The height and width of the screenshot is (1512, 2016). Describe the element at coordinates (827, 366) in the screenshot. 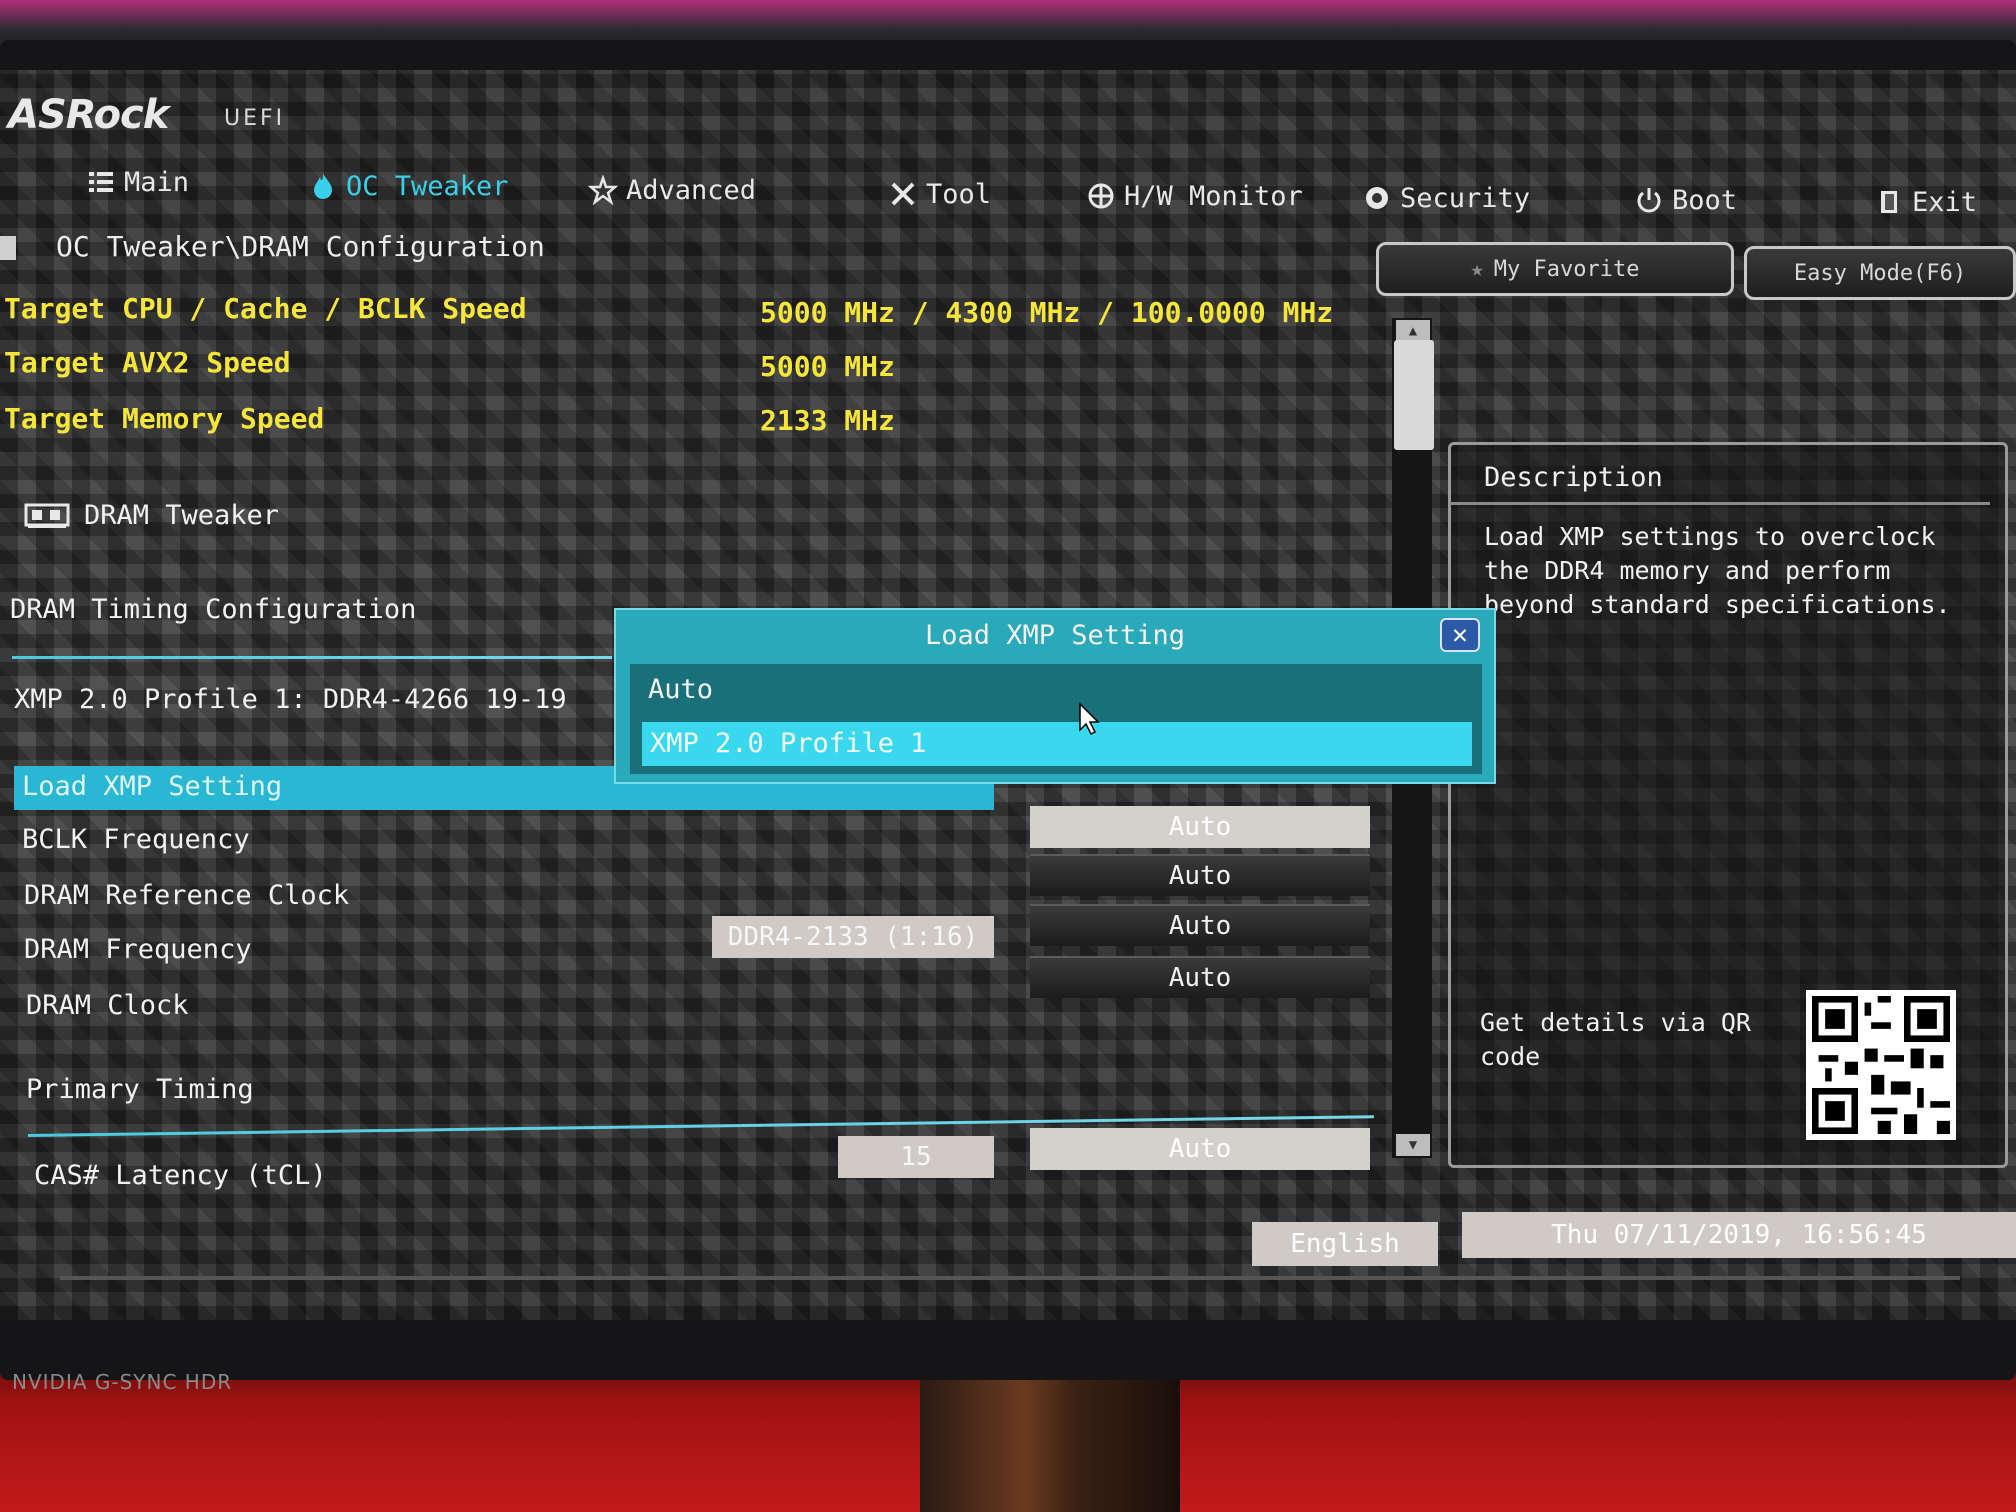

I see `target-avx2-value: 5000 MHz` at that location.